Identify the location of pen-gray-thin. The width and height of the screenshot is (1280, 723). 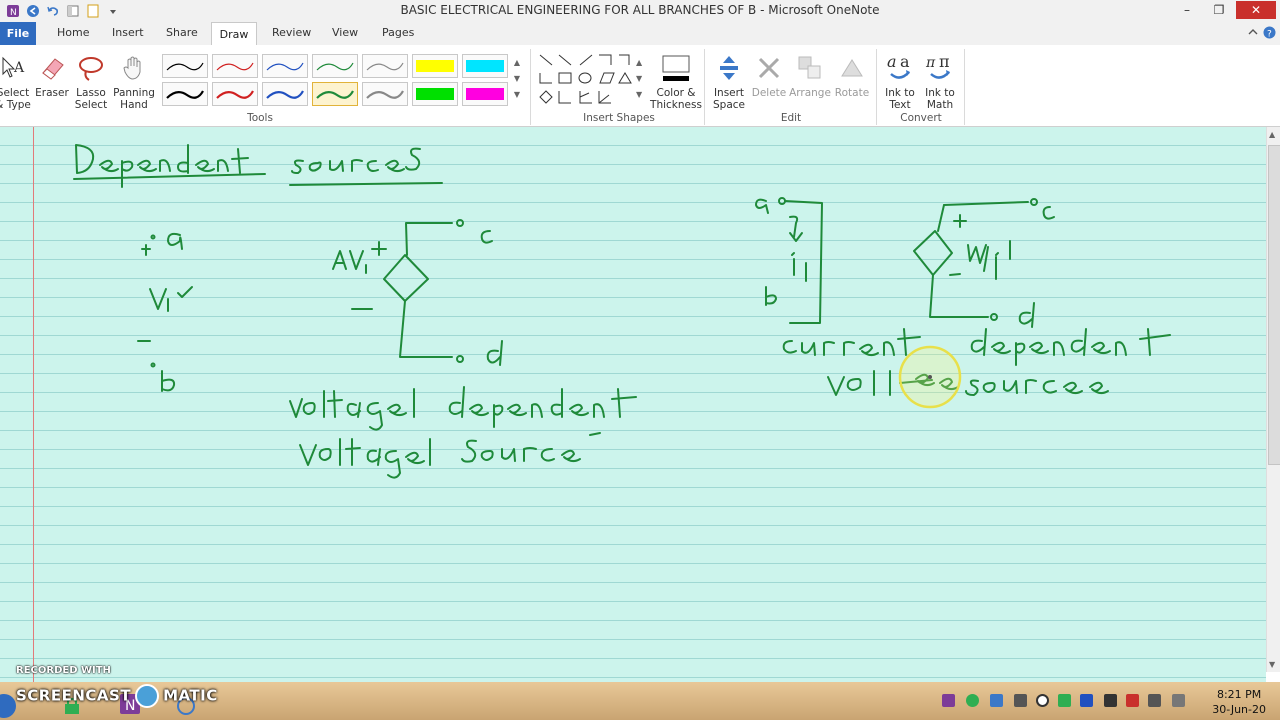
(385, 66).